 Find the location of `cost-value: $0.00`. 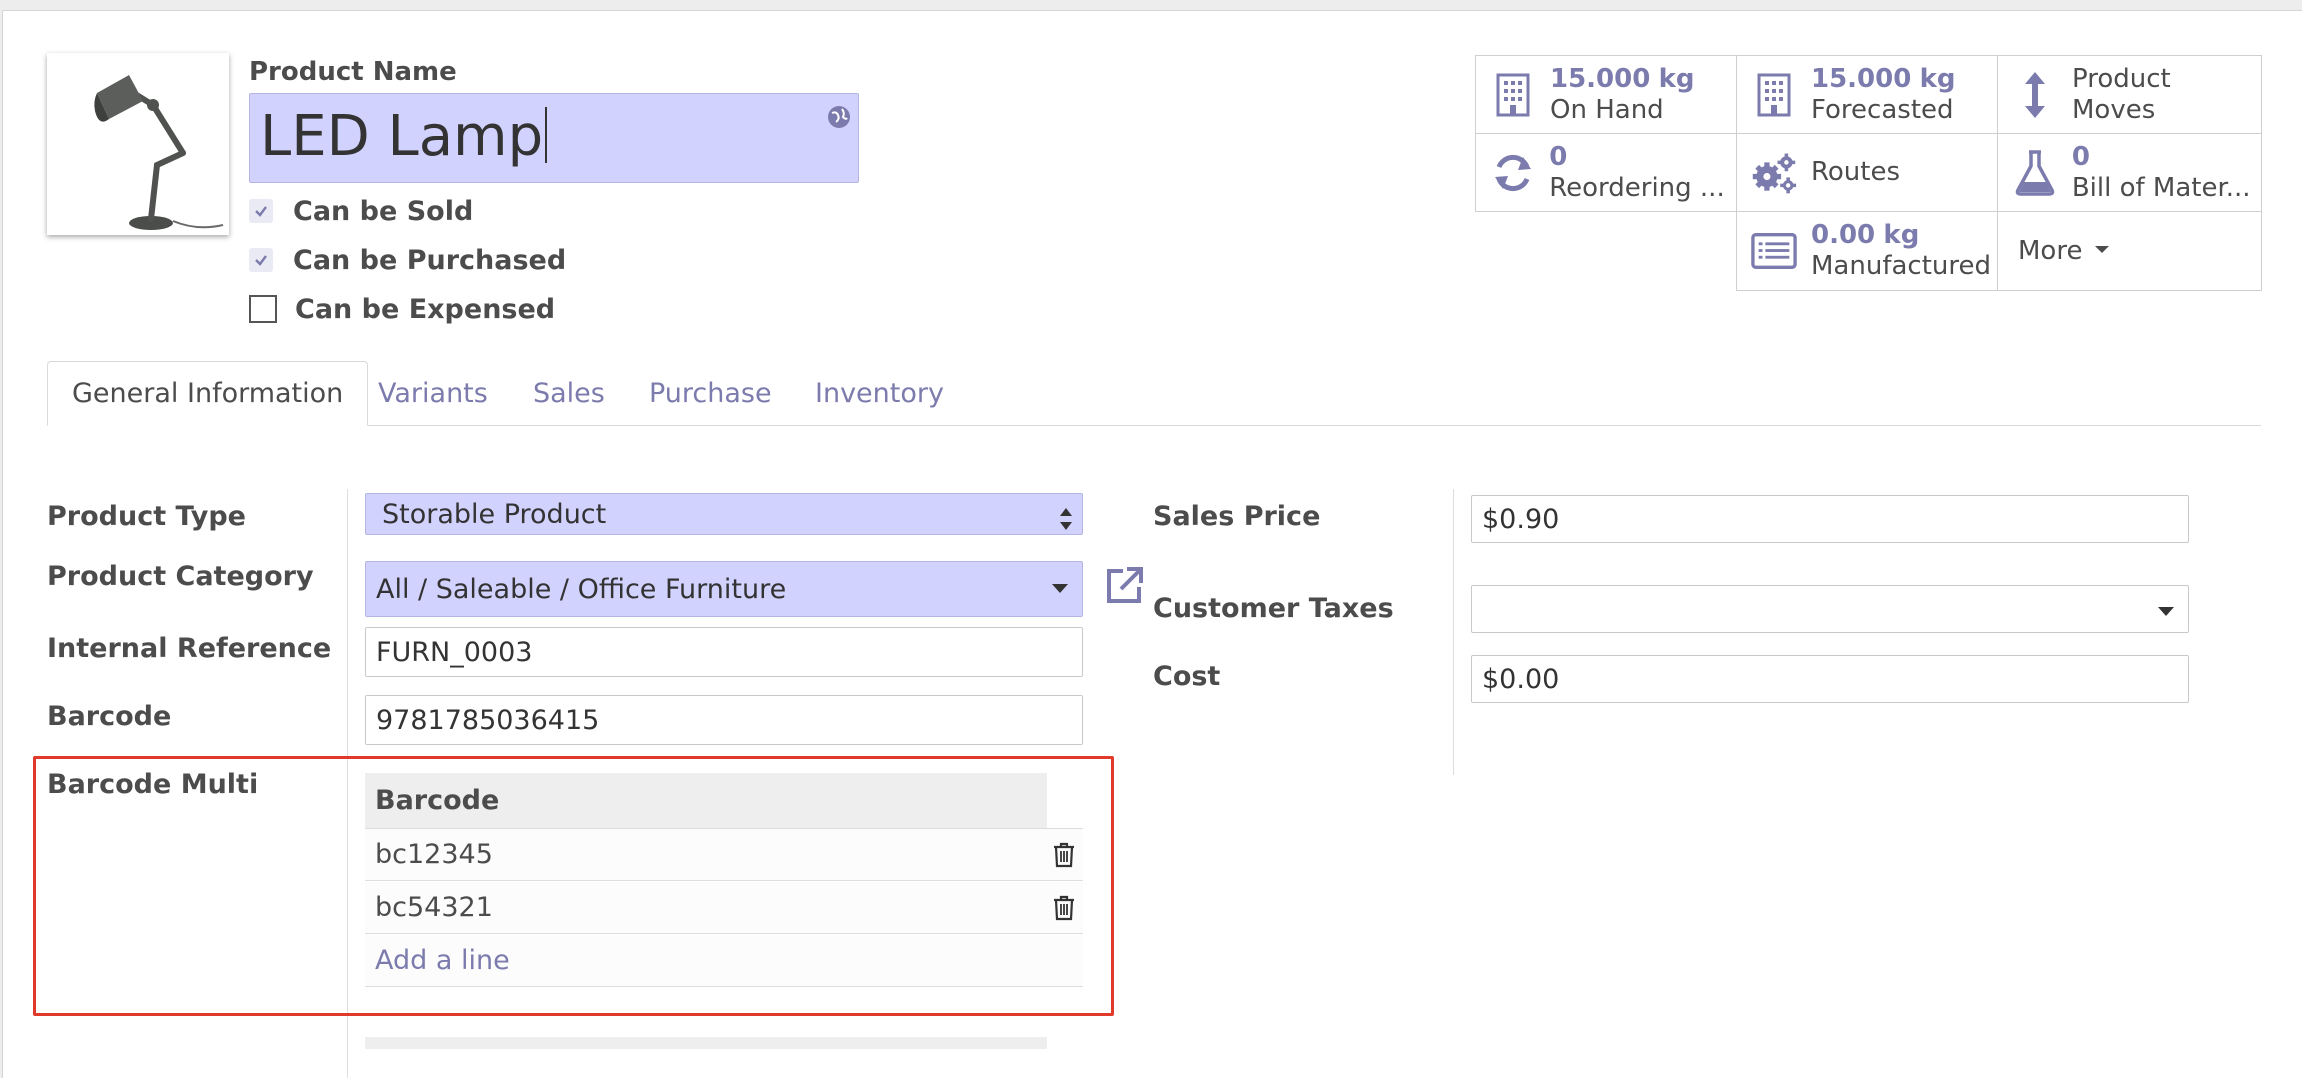

cost-value: $0.00 is located at coordinates (1521, 679).